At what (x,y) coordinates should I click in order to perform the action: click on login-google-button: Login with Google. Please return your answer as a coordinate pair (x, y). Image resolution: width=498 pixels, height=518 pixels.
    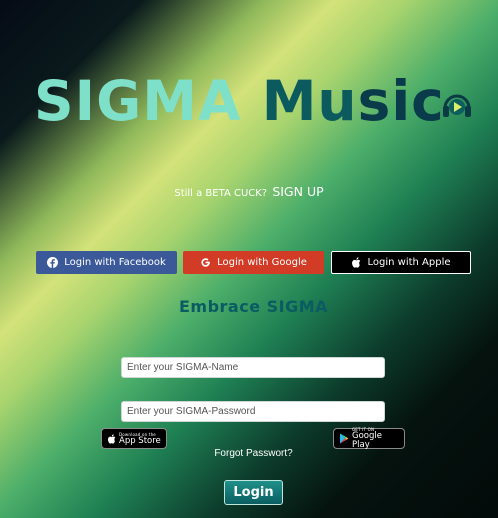
    Looking at the image, I should click on (253, 262).